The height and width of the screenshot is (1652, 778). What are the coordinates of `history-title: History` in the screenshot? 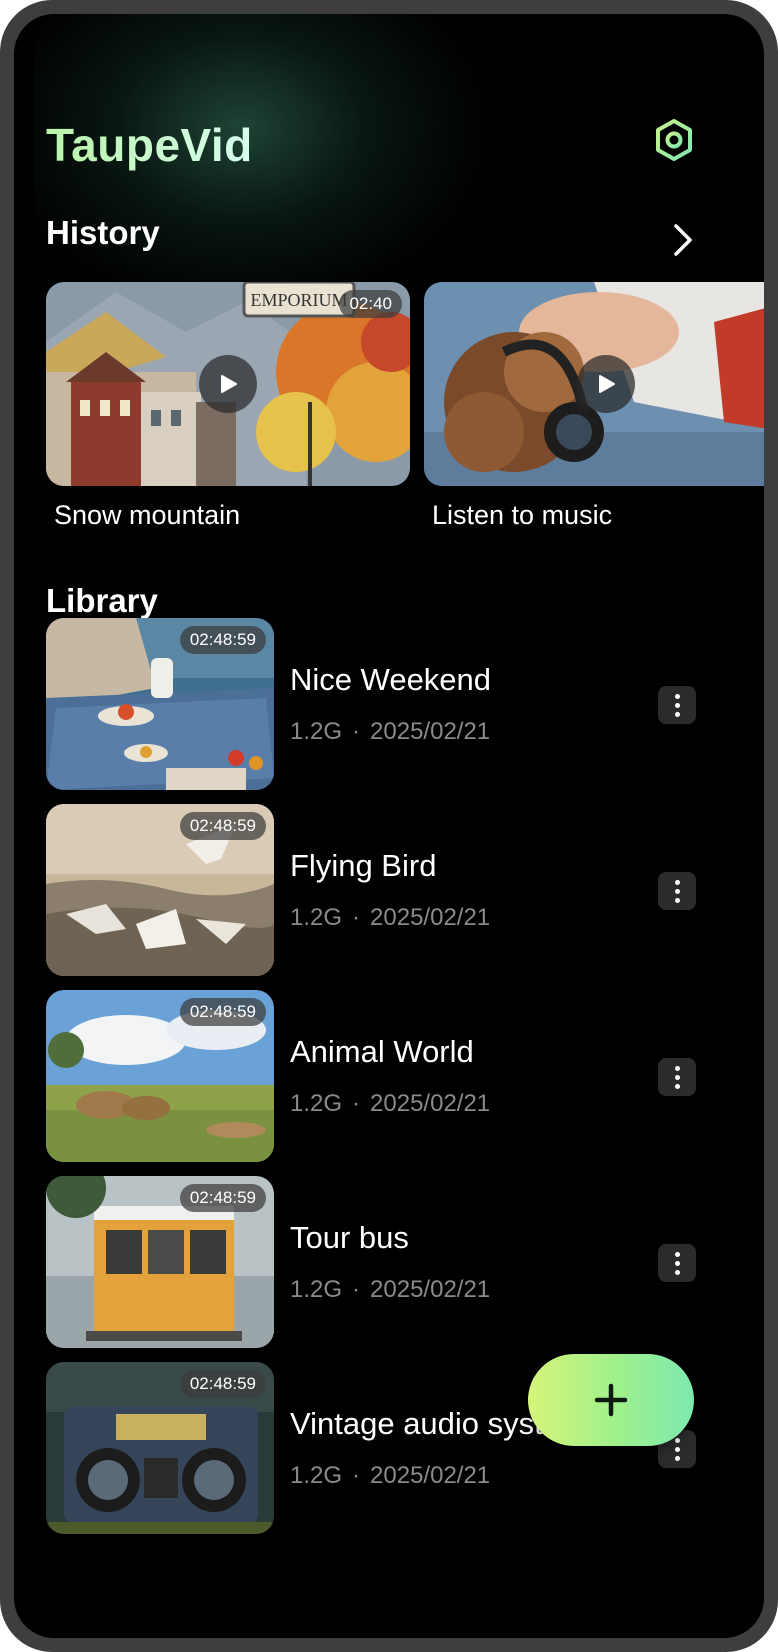 It's located at (103, 232).